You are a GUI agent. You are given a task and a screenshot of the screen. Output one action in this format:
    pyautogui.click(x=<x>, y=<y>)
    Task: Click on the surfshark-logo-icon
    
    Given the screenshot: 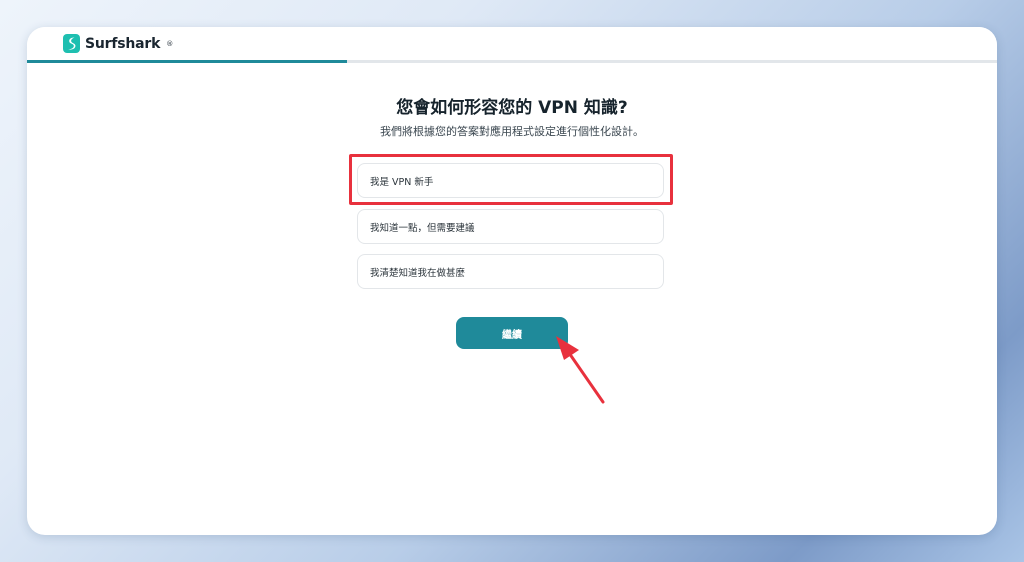 What is the action you would take?
    pyautogui.click(x=71, y=43)
    